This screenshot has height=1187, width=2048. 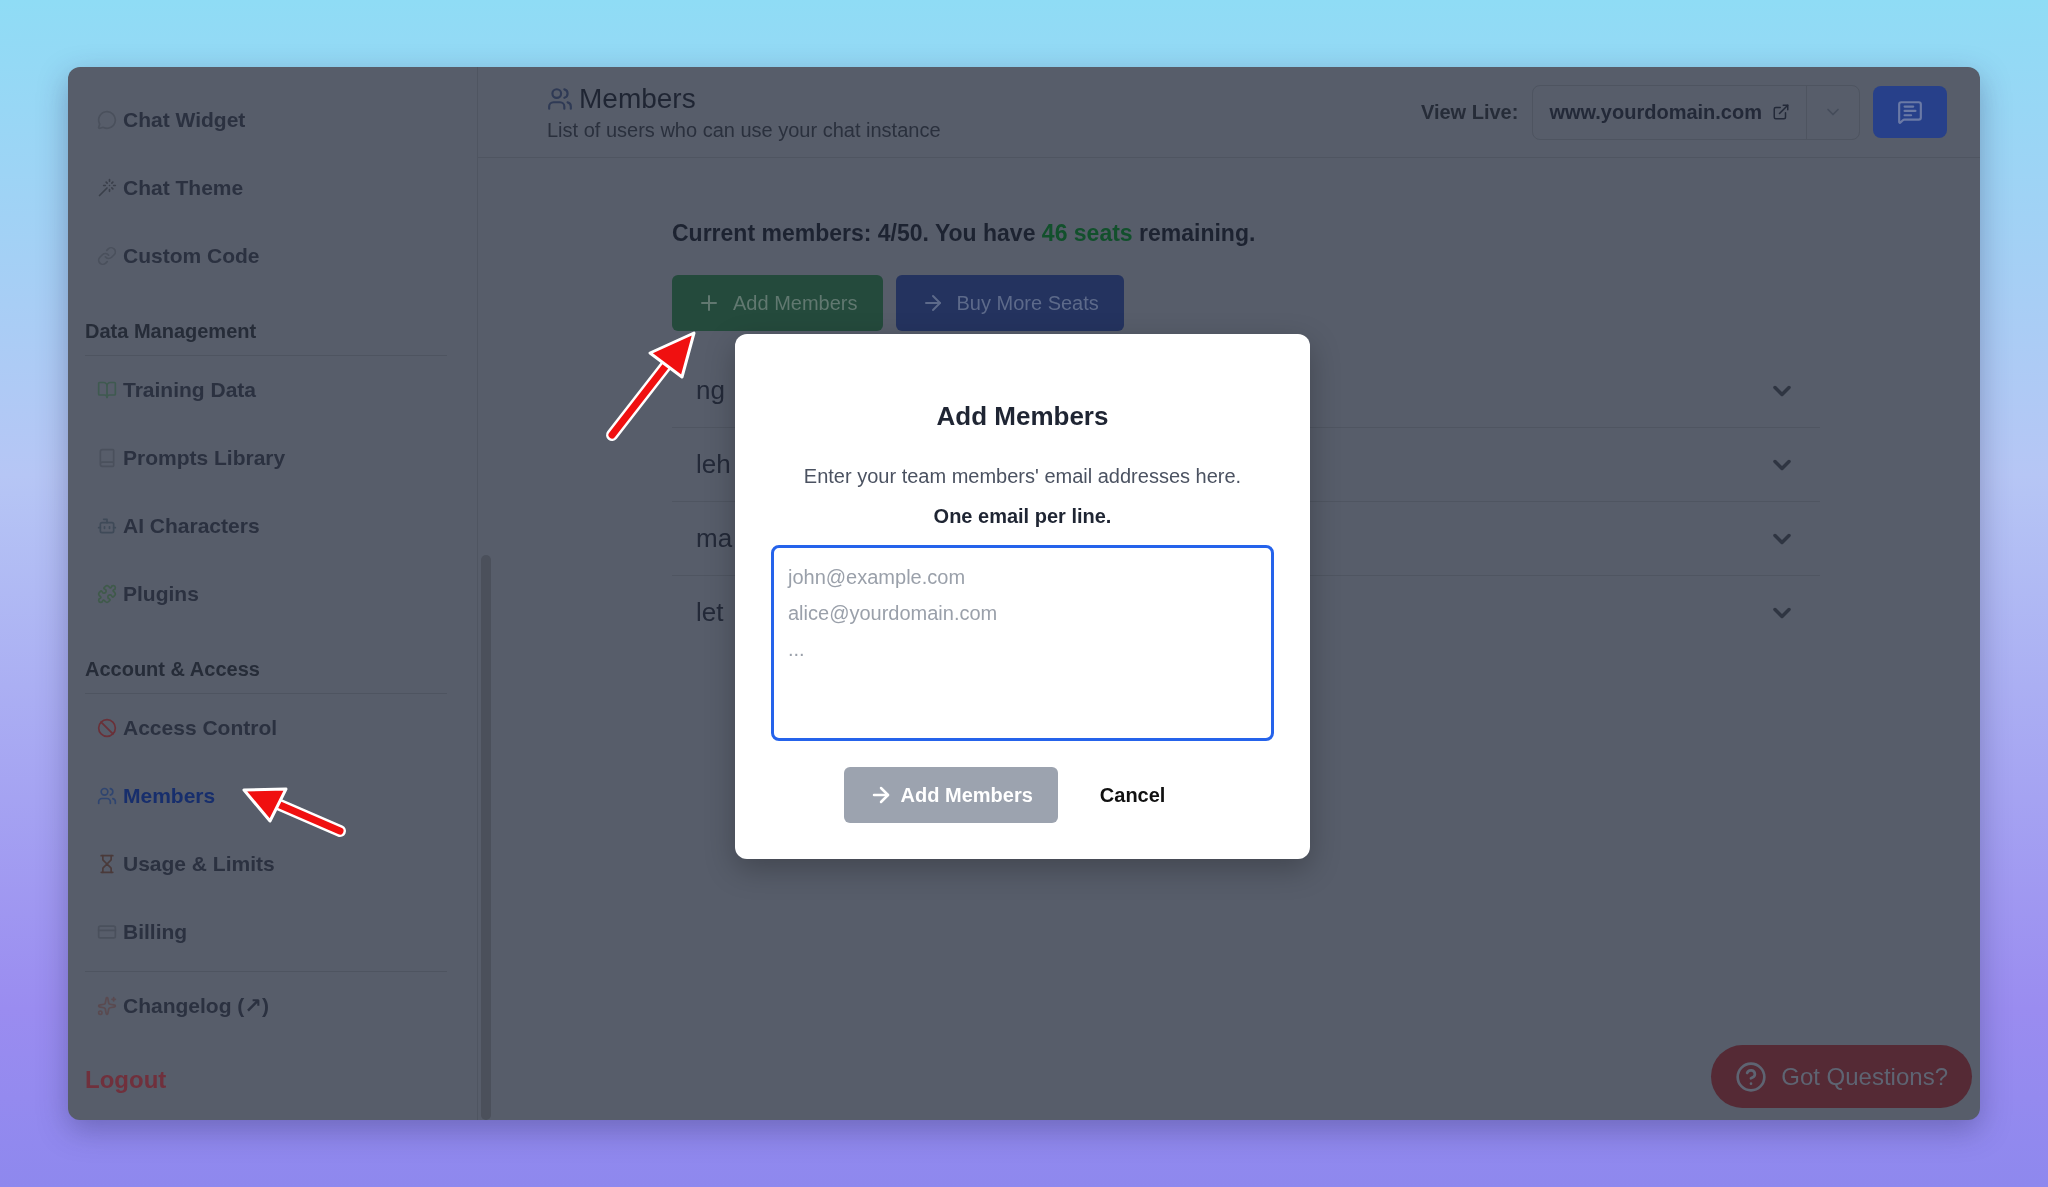 What do you see at coordinates (1022, 476) in the screenshot?
I see `dialog-description: Enter your team members' email addresses here.` at bounding box center [1022, 476].